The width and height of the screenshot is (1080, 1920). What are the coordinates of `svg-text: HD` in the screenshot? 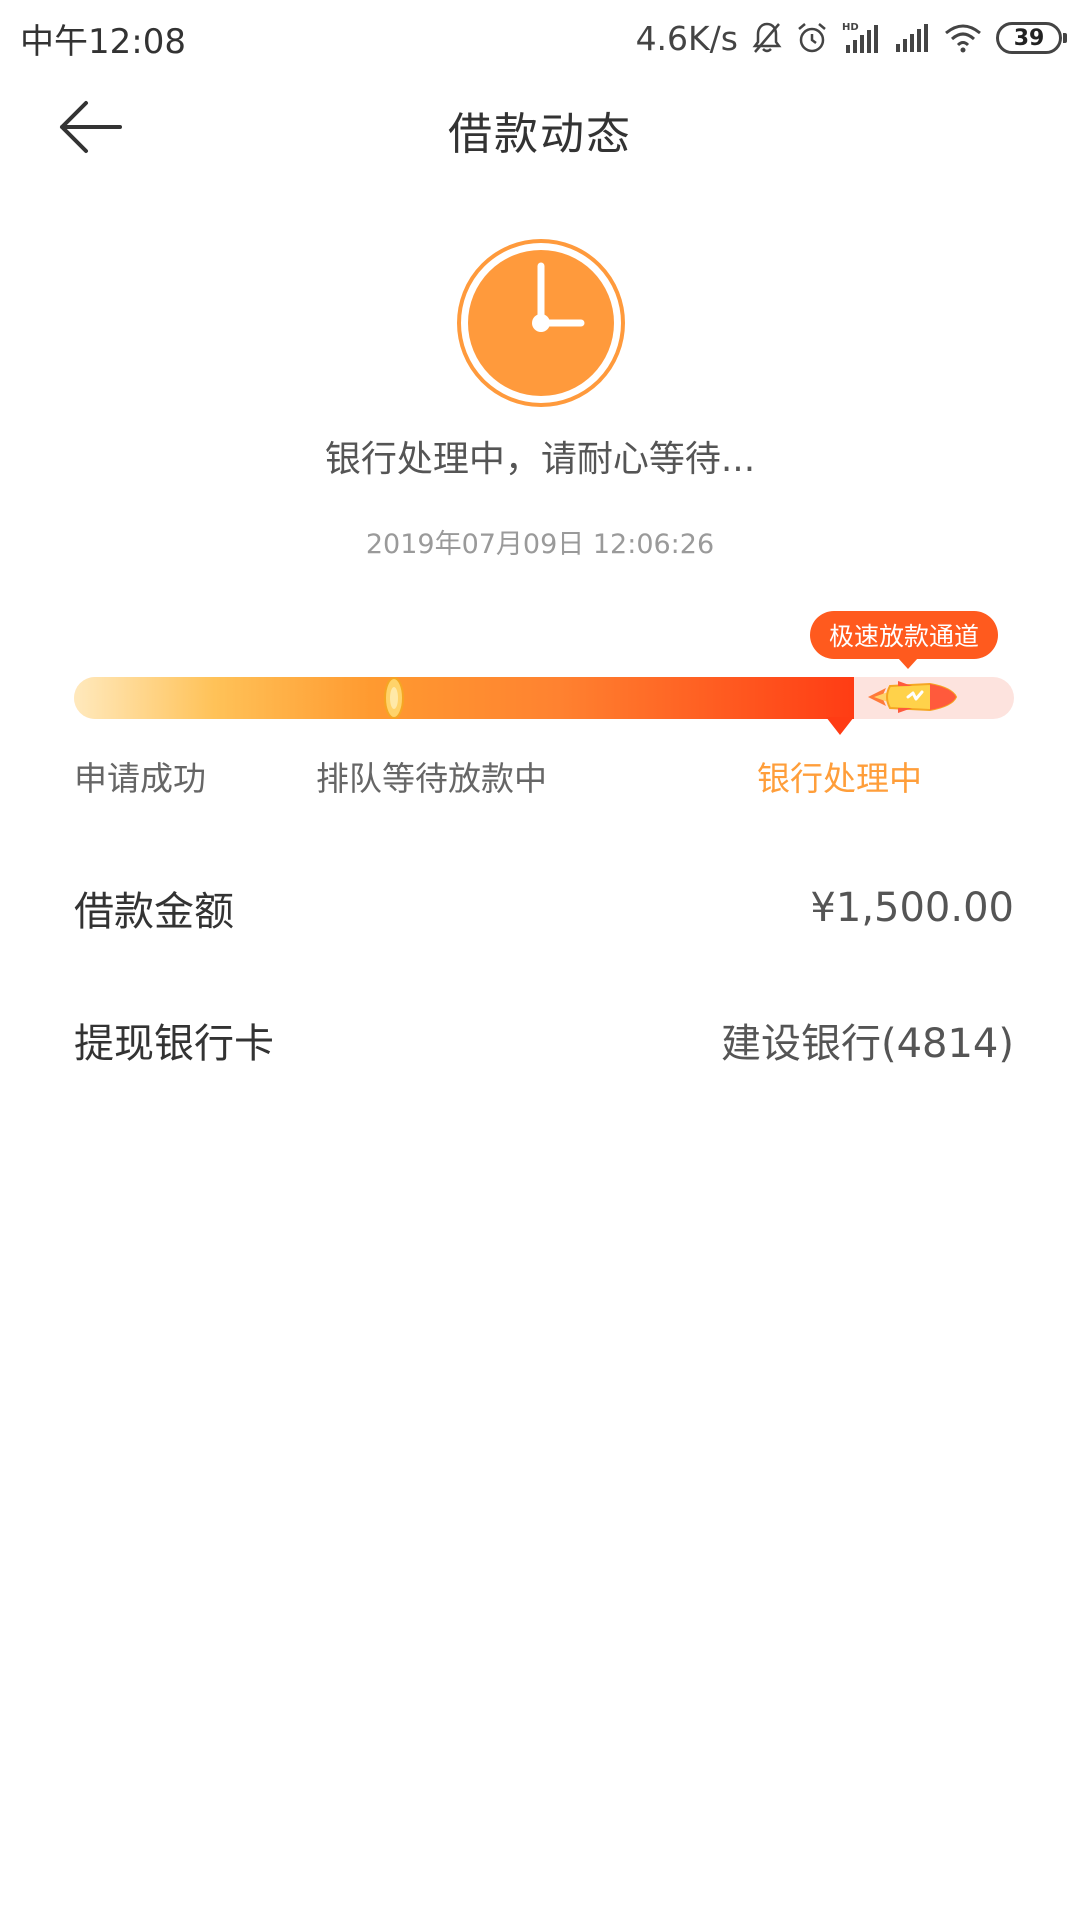 It's located at (850, 27).